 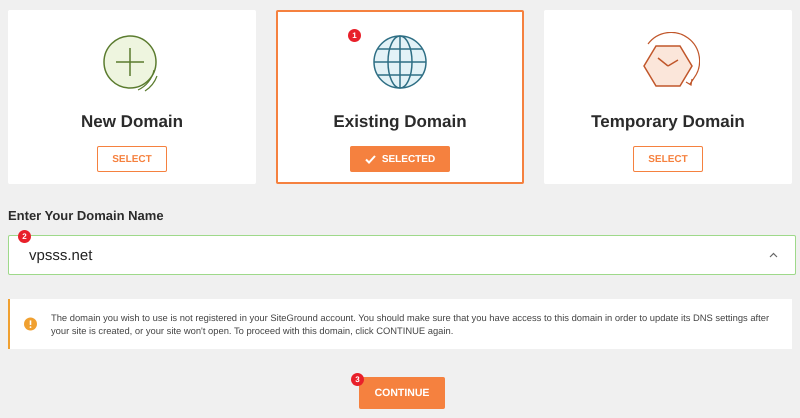 I want to click on card-title: Temporary Domain, so click(x=668, y=122).